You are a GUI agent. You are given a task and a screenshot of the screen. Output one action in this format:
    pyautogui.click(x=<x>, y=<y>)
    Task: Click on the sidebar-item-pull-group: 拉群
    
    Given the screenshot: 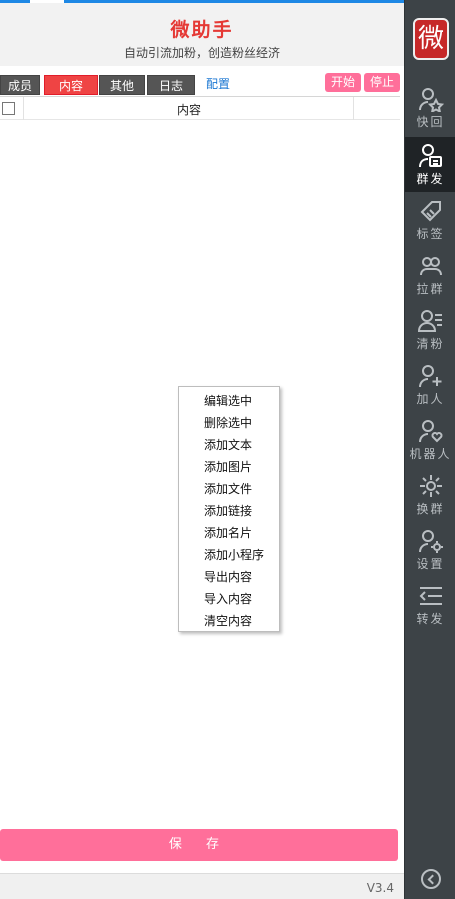 What is the action you would take?
    pyautogui.click(x=430, y=274)
    